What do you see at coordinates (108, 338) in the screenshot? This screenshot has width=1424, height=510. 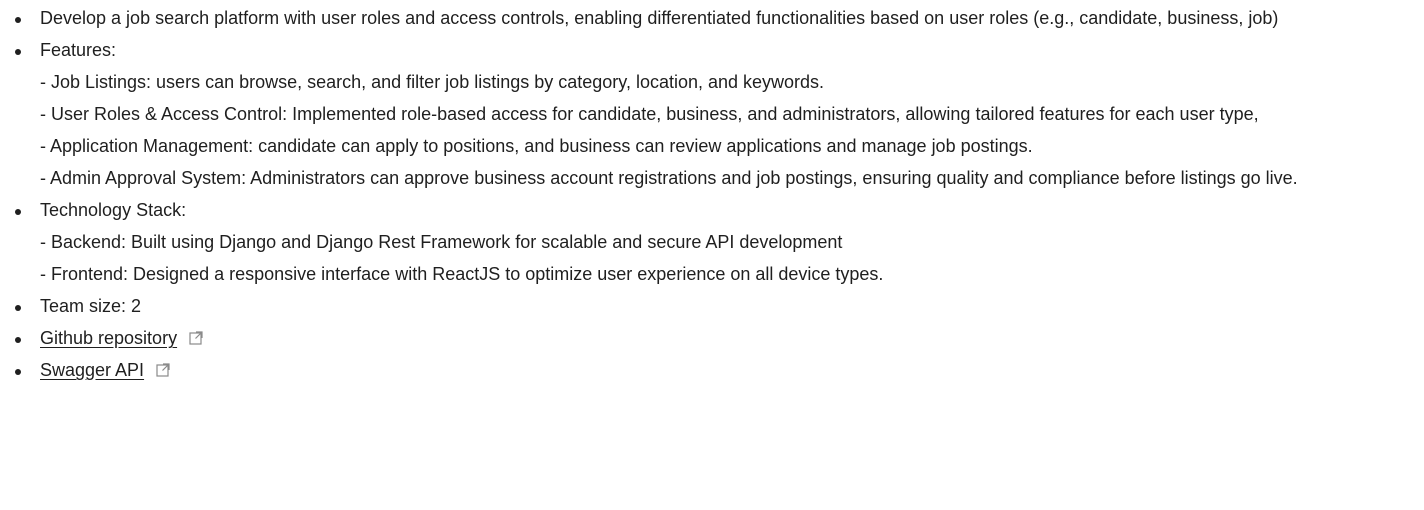 I see `github-repository-link: Github repository` at bounding box center [108, 338].